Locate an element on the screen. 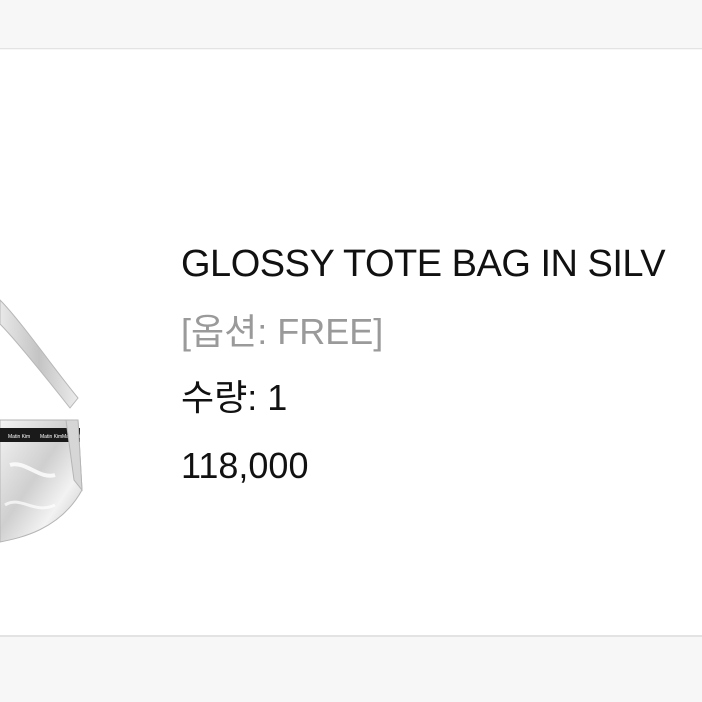 Image resolution: width=702 pixels, height=702 pixels. product-name: GLOSSY TOTE BAG IN SILV is located at coordinates (441, 264).